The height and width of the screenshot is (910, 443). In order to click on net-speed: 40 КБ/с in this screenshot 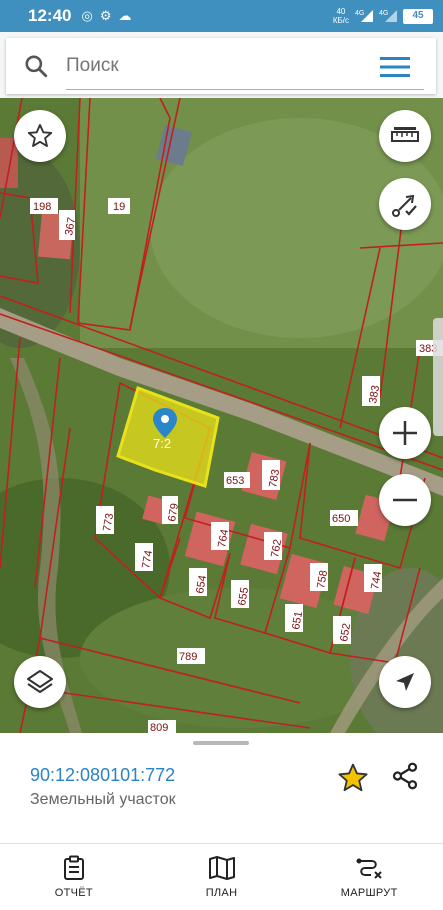, I will do `click(341, 16)`.